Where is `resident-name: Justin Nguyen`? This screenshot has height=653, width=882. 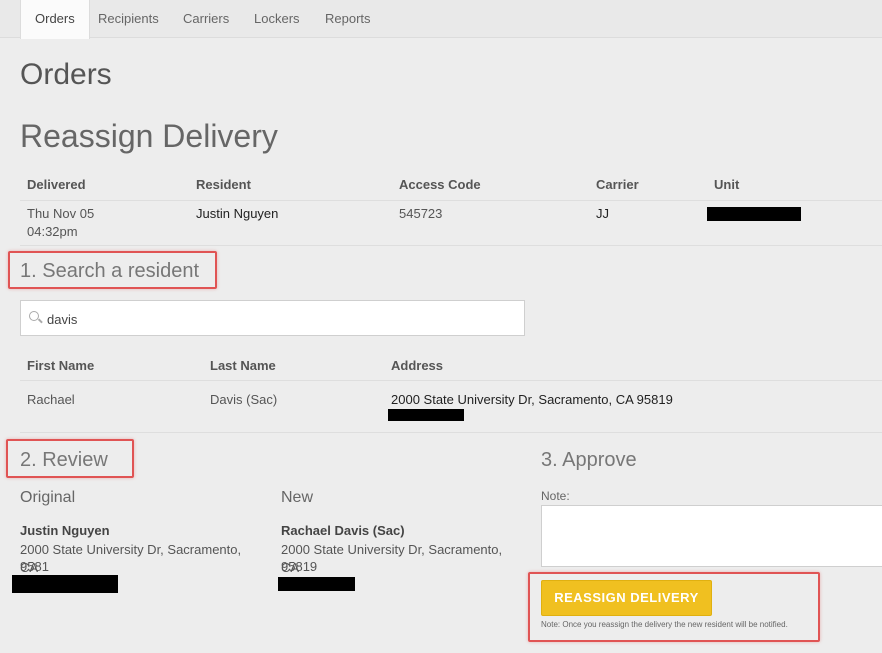 resident-name: Justin Nguyen is located at coordinates (237, 213).